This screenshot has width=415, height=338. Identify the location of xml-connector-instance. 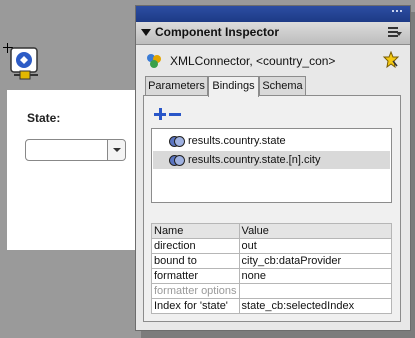
(25, 64).